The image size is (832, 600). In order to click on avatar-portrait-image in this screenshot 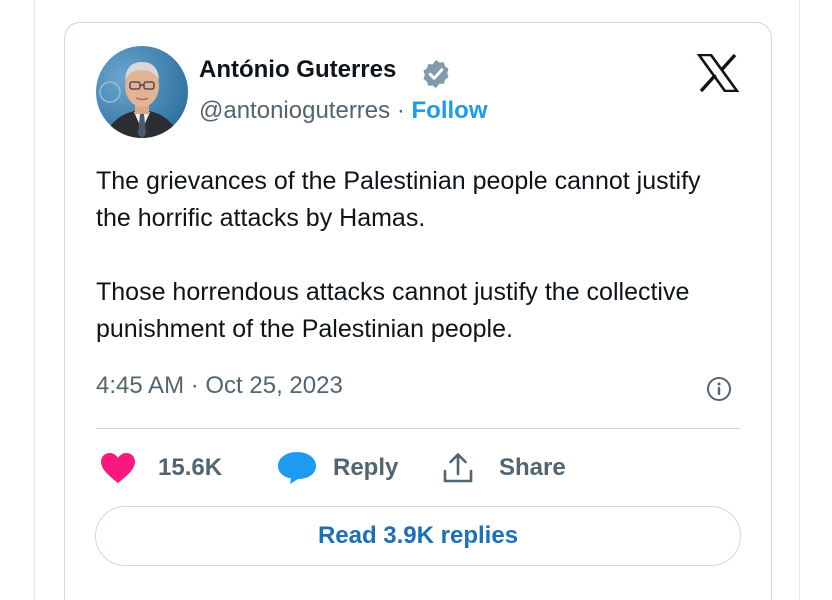, I will do `click(142, 92)`.